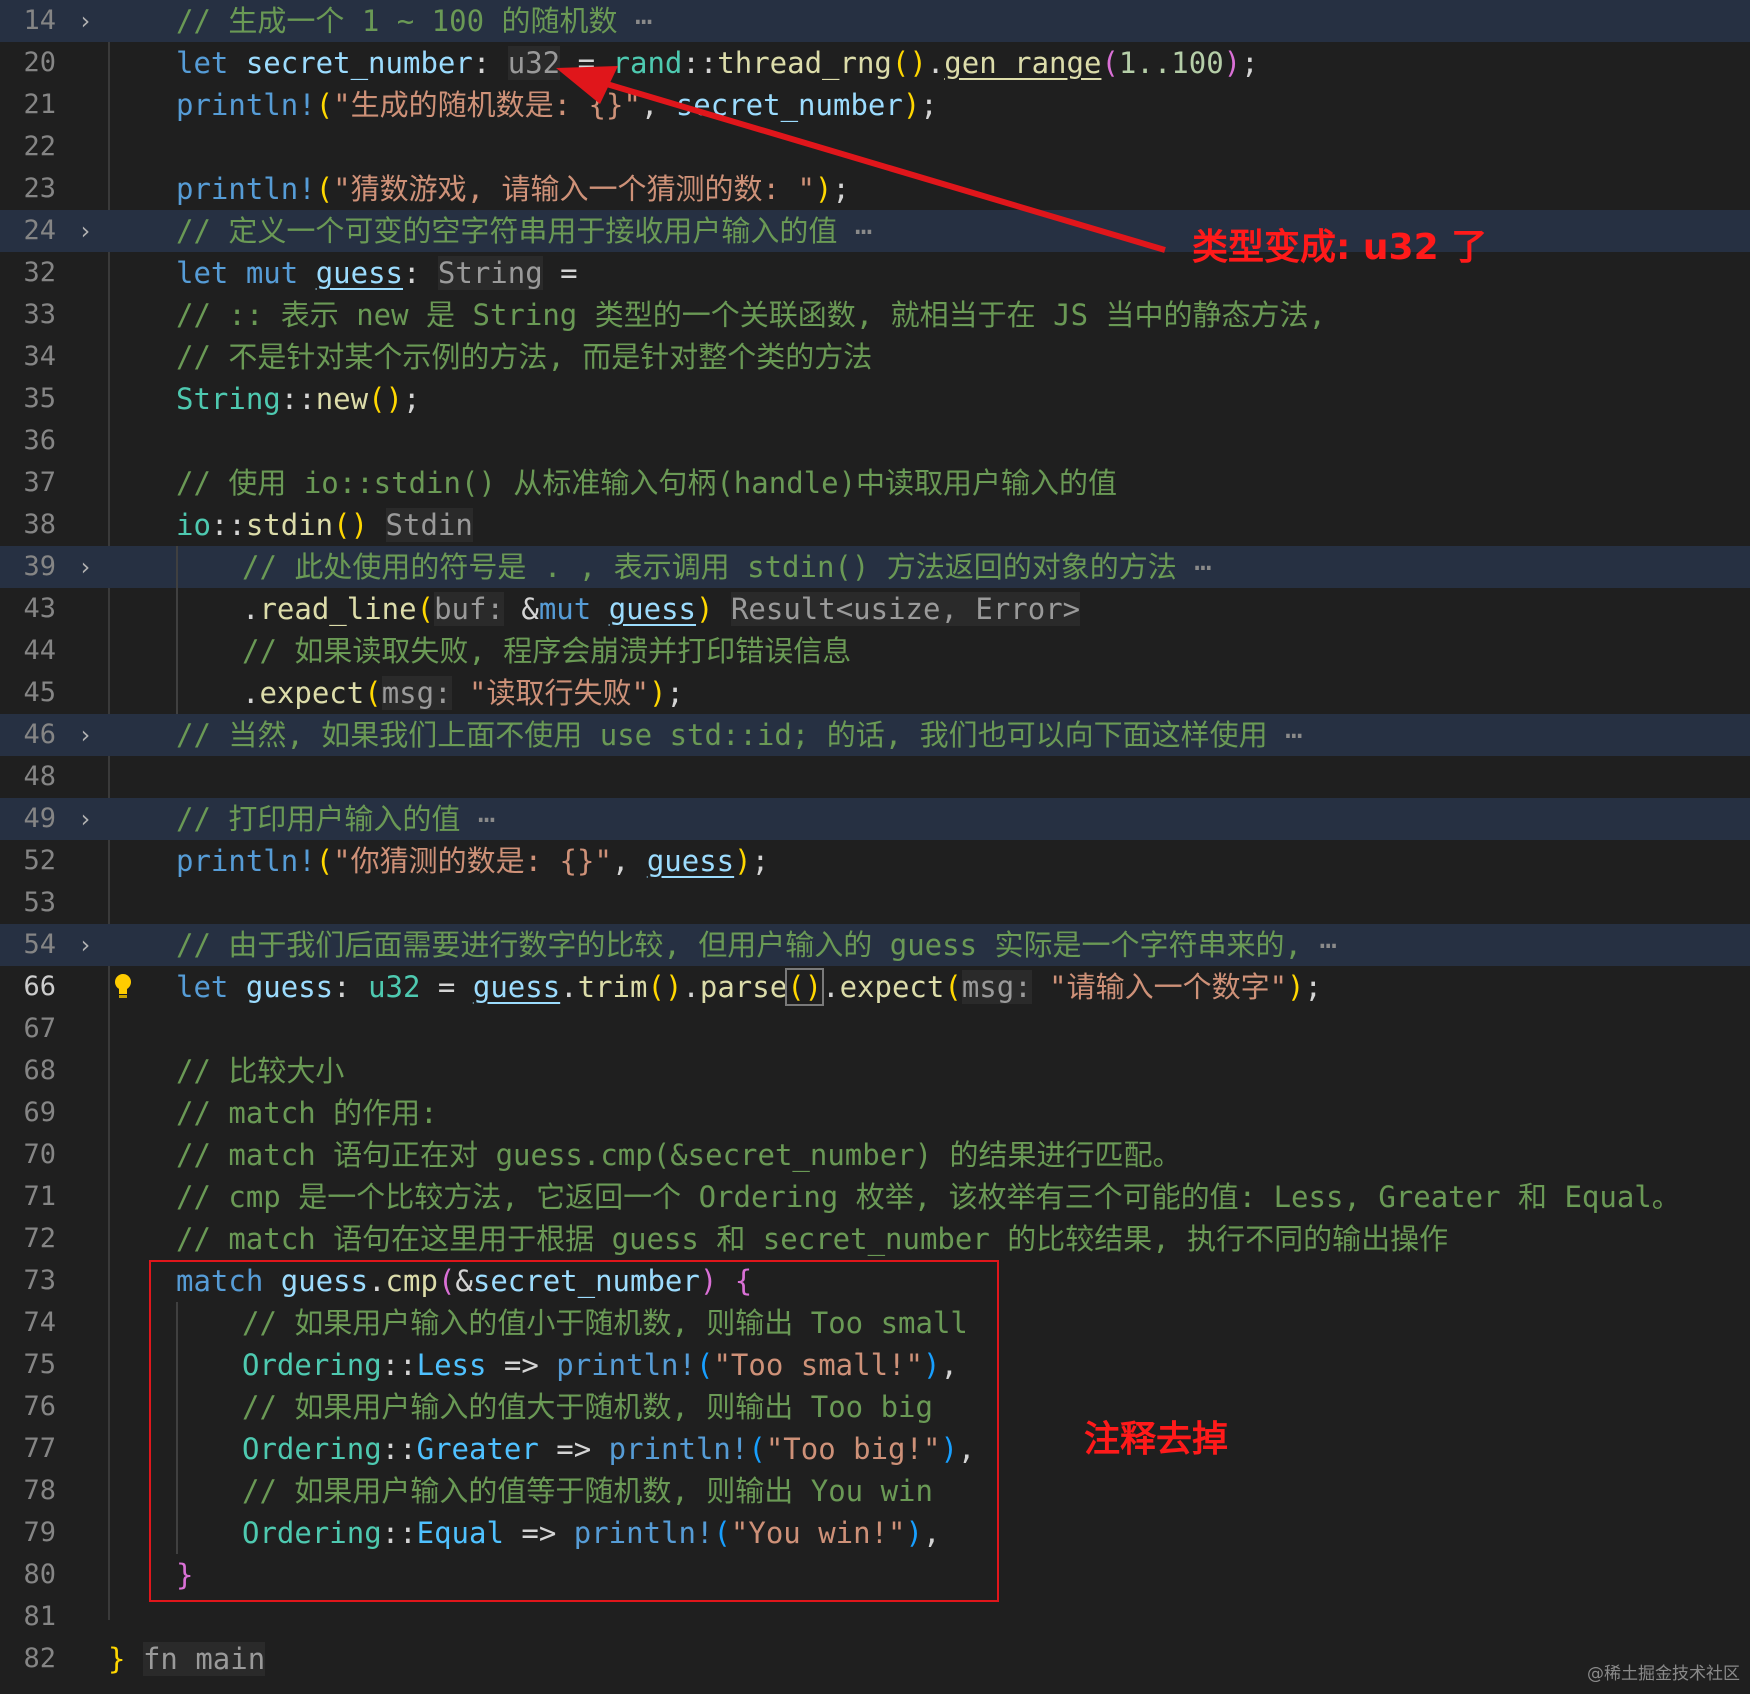 The width and height of the screenshot is (1750, 1694). I want to click on comment-text: // 打印用户输入的值, so click(318, 819).